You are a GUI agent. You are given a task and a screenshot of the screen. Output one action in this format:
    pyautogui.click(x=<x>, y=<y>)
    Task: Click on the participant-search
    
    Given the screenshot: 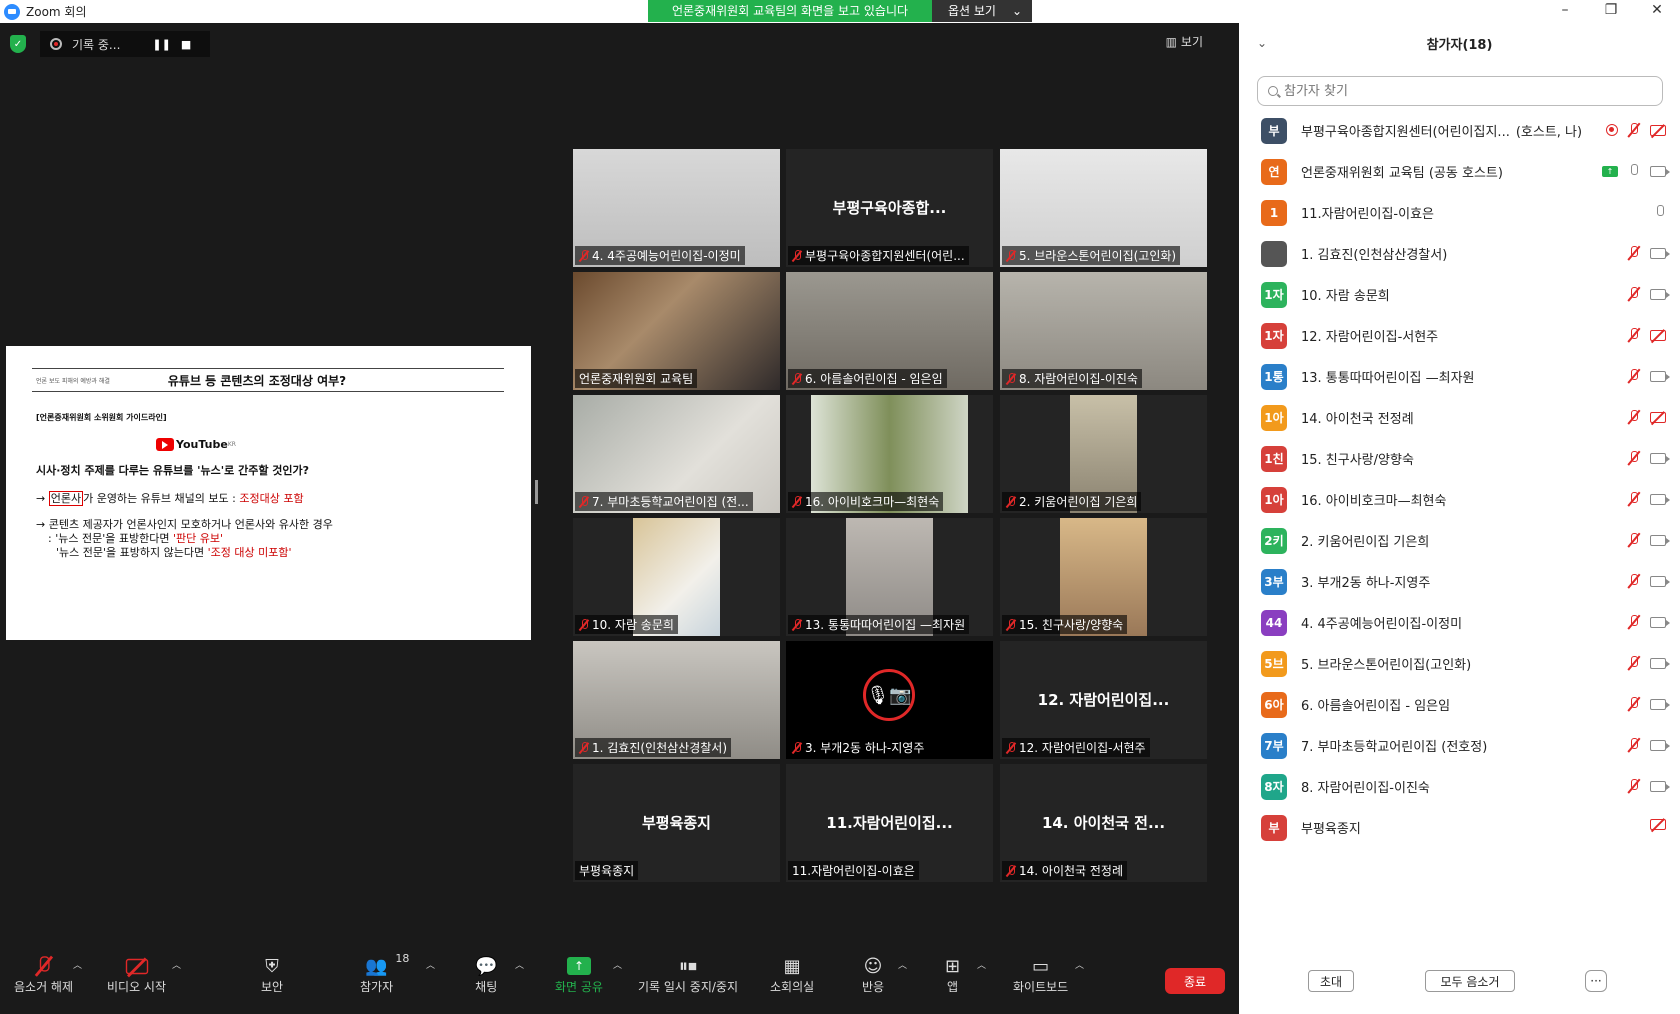 What is the action you would take?
    pyautogui.click(x=1460, y=91)
    